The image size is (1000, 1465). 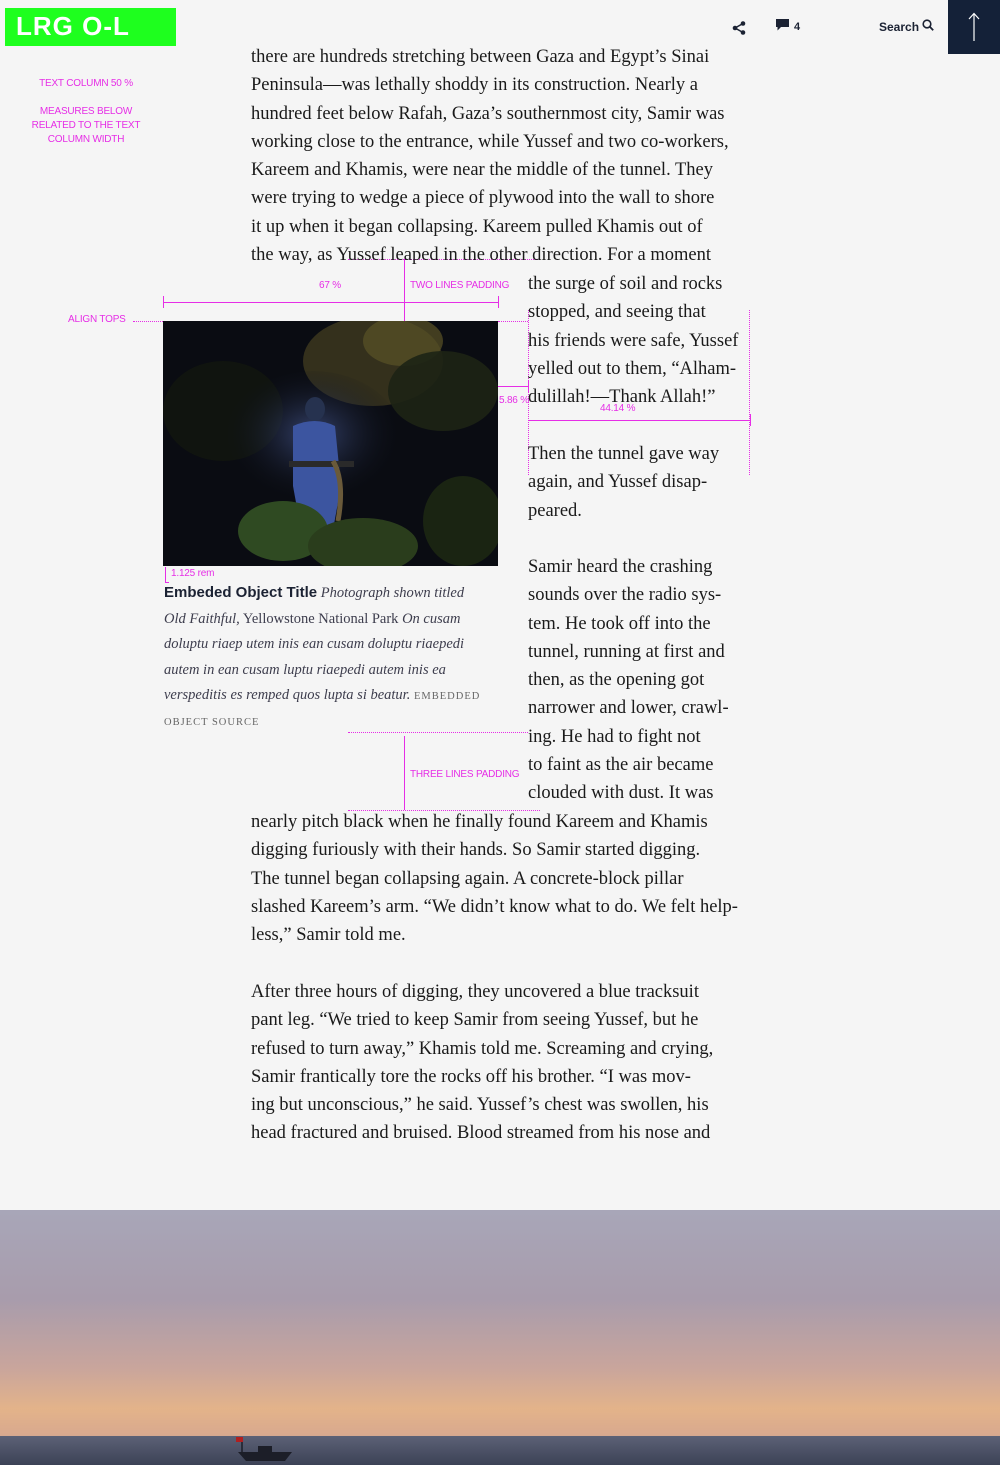 I want to click on column-edge-guide, so click(x=749, y=392).